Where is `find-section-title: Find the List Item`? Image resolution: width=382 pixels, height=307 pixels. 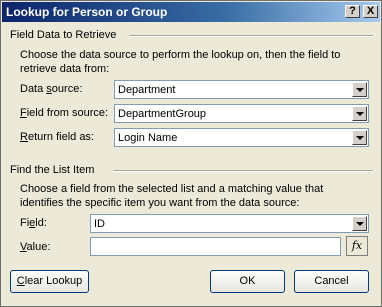 find-section-title: Find the List Item is located at coordinates (52, 170).